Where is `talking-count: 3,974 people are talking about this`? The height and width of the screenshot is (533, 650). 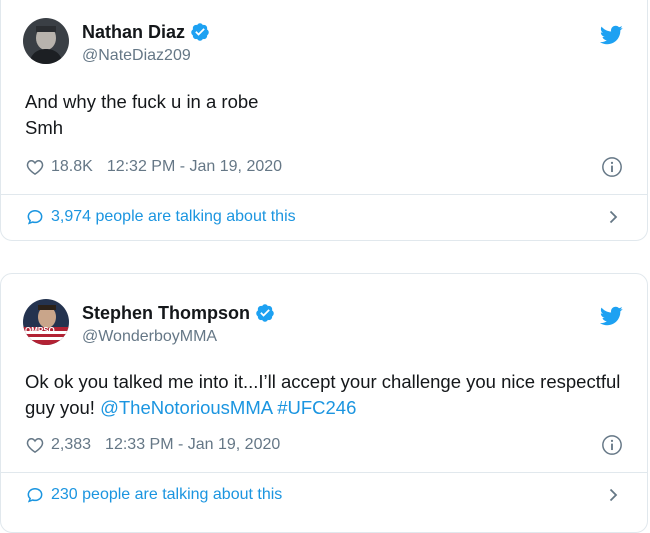
talking-count: 3,974 people are talking about this is located at coordinates (173, 217).